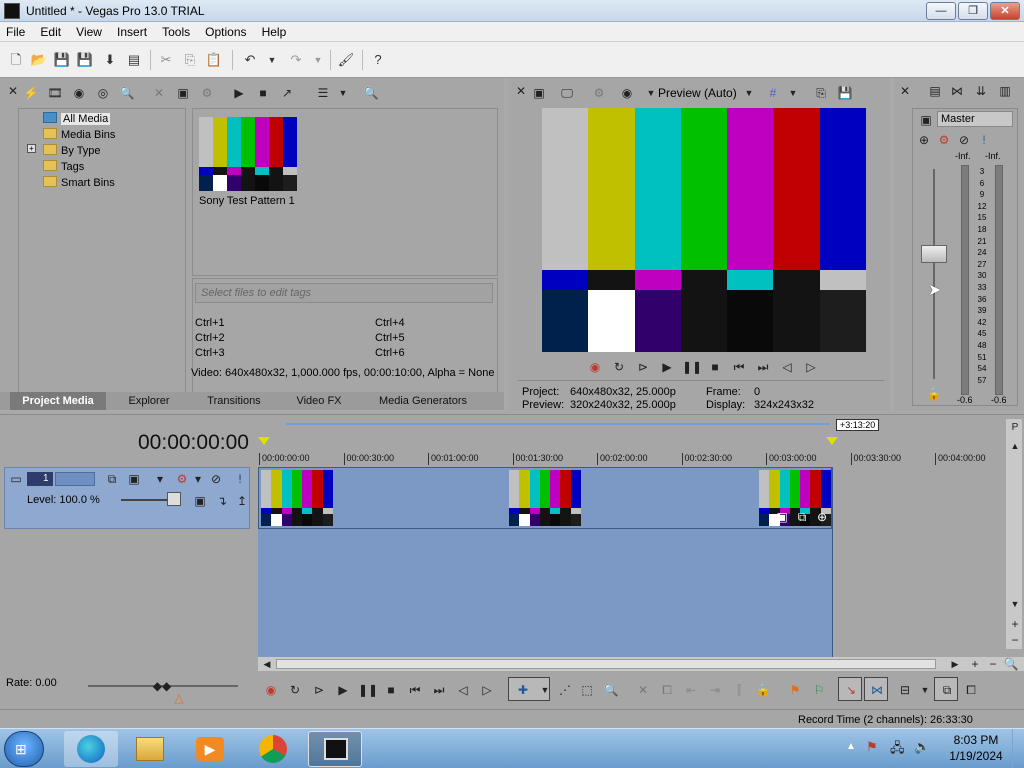  What do you see at coordinates (160, 479) in the screenshot?
I see `compositing-dropdown-icon: ▾` at bounding box center [160, 479].